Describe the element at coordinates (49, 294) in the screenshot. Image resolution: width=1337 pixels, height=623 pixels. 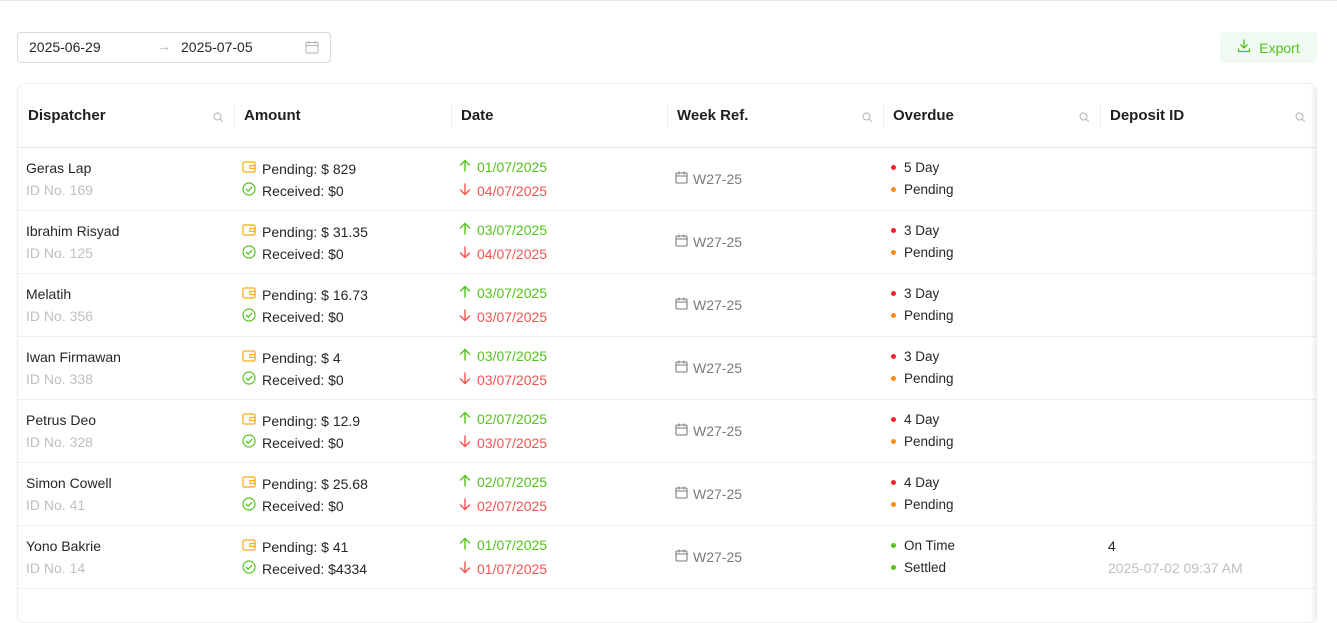
I see `dispatcher-name: Melatih` at that location.